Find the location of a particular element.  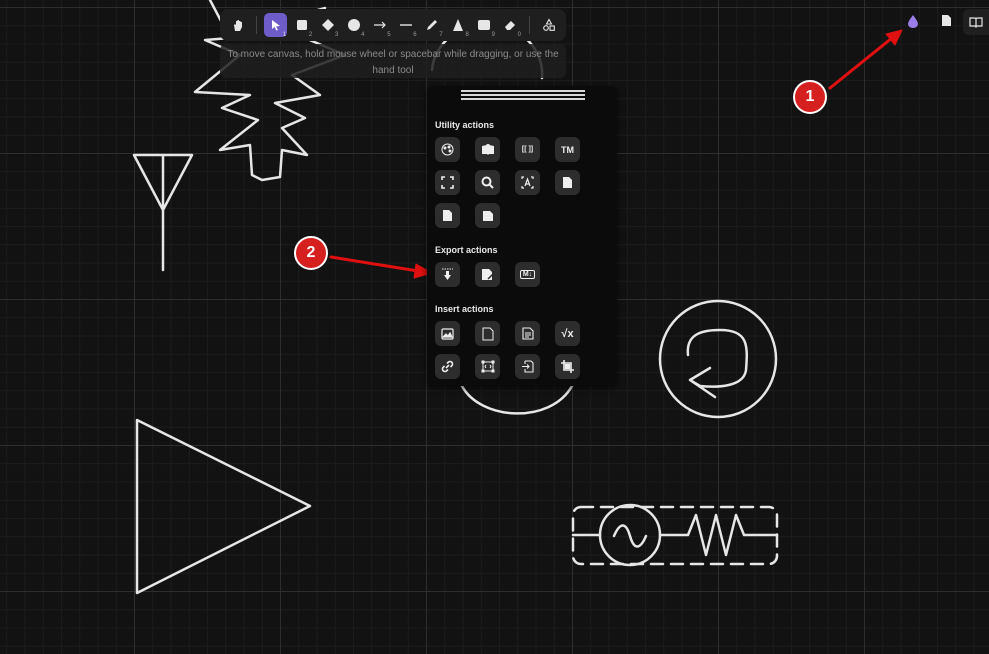

panel-drag-handle is located at coordinates (523, 96).